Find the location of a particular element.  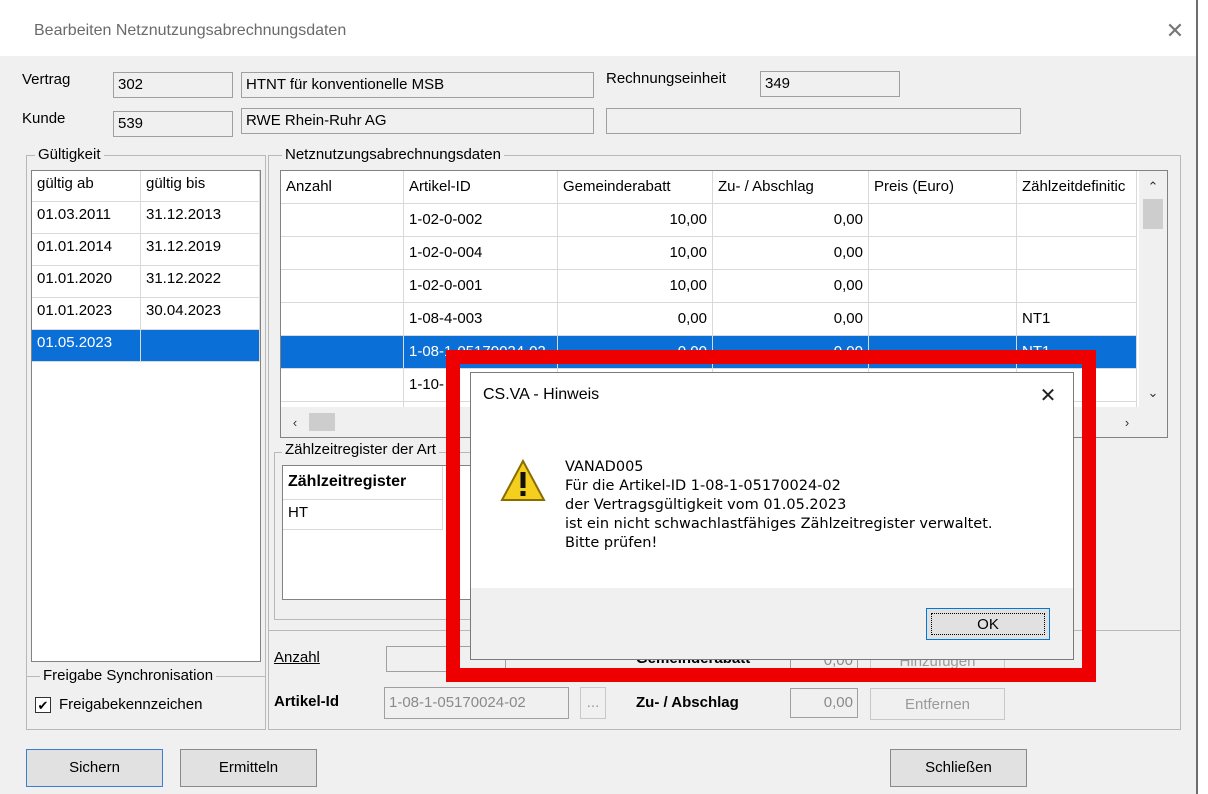

gueltig-ab-cell: 01.01.2020 is located at coordinates (86, 282).